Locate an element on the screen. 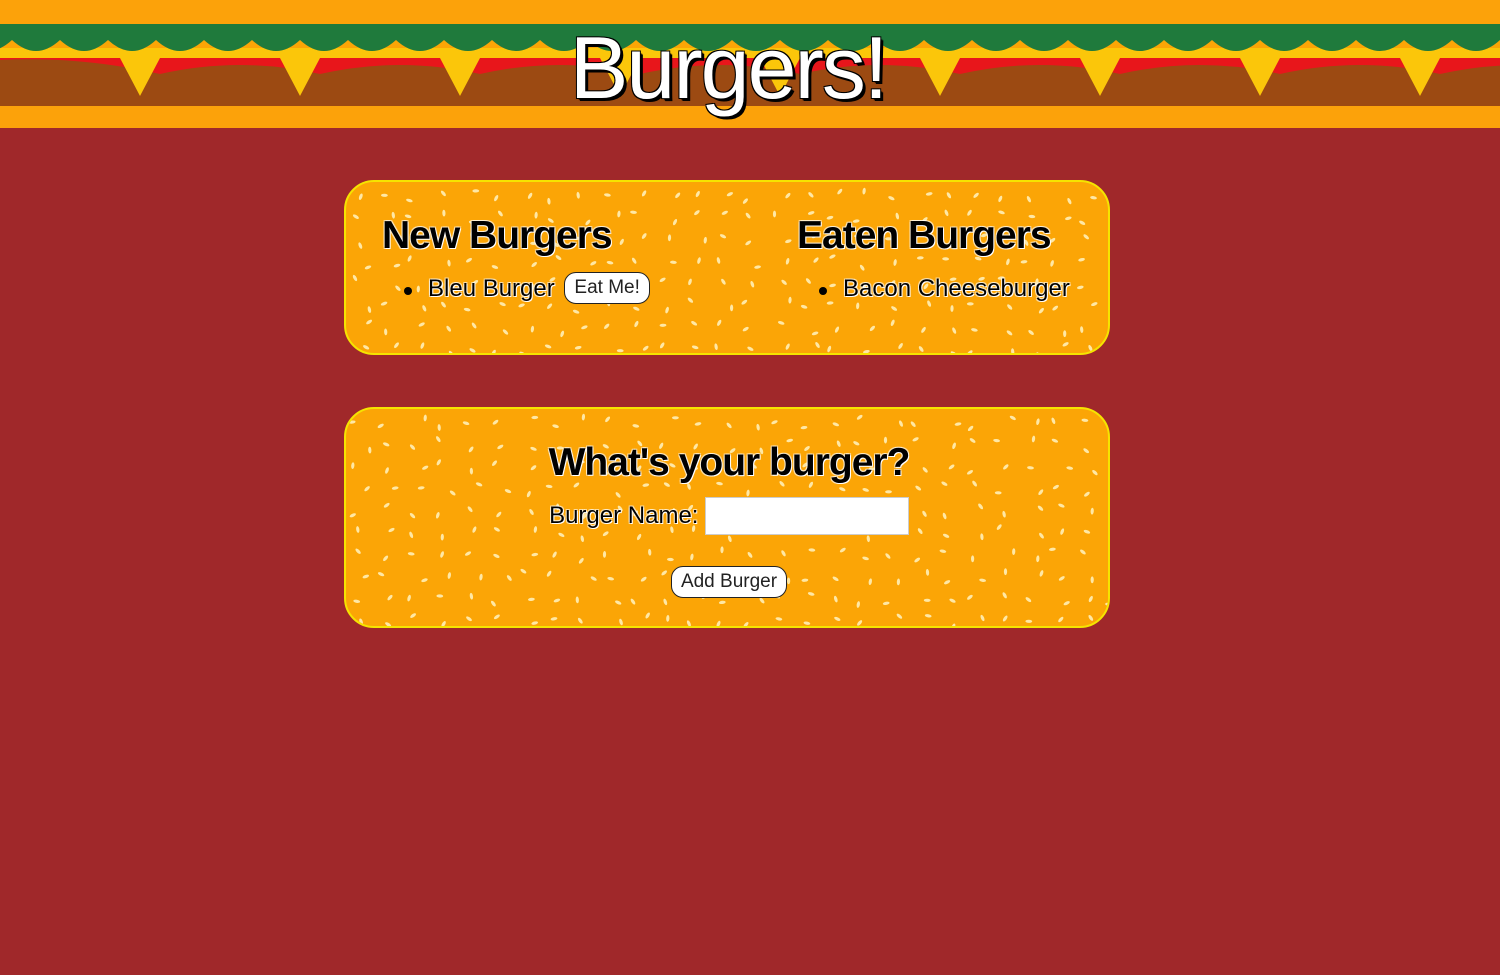 This screenshot has width=1500, height=975. burger-name-row: Burger Name: is located at coordinates (727, 516).